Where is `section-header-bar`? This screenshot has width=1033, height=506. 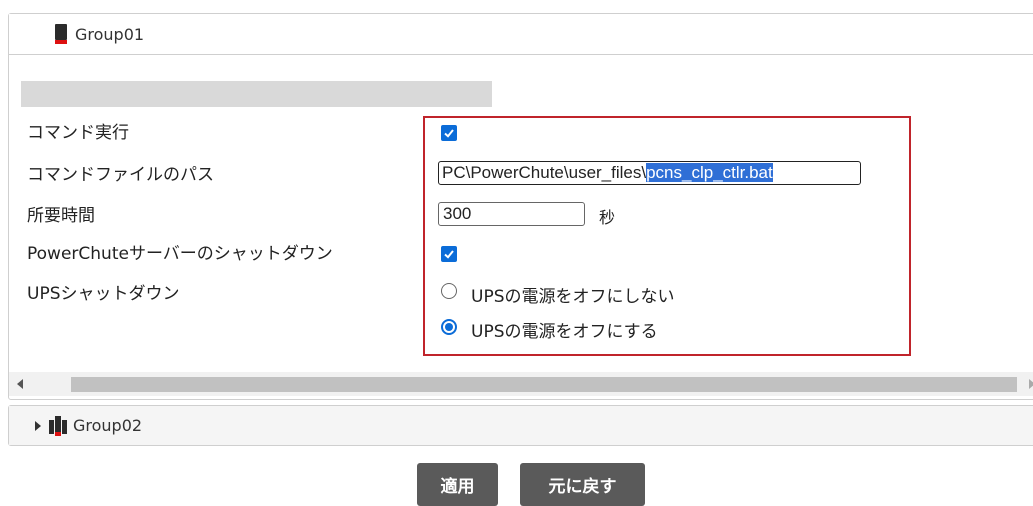
section-header-bar is located at coordinates (256, 94).